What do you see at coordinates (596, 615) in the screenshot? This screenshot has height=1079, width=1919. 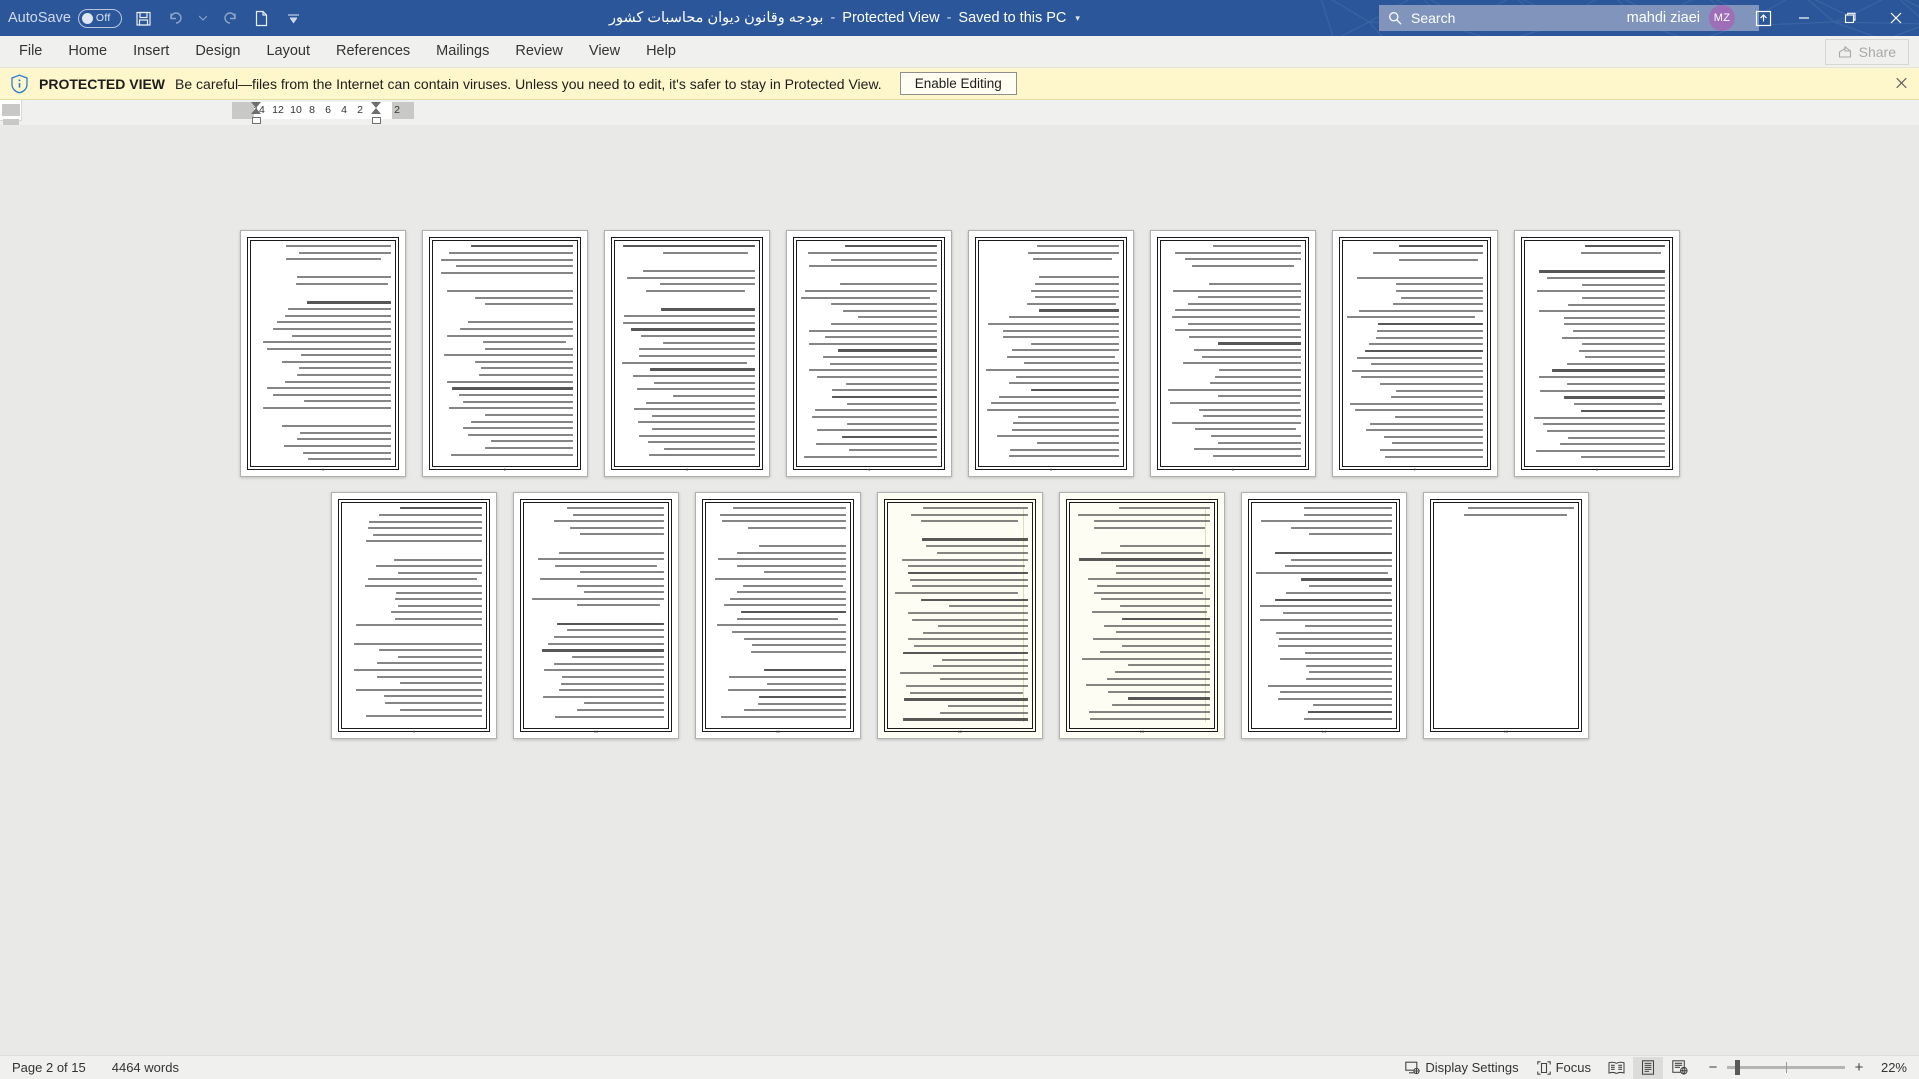 I see `page-thumbnail: 10` at bounding box center [596, 615].